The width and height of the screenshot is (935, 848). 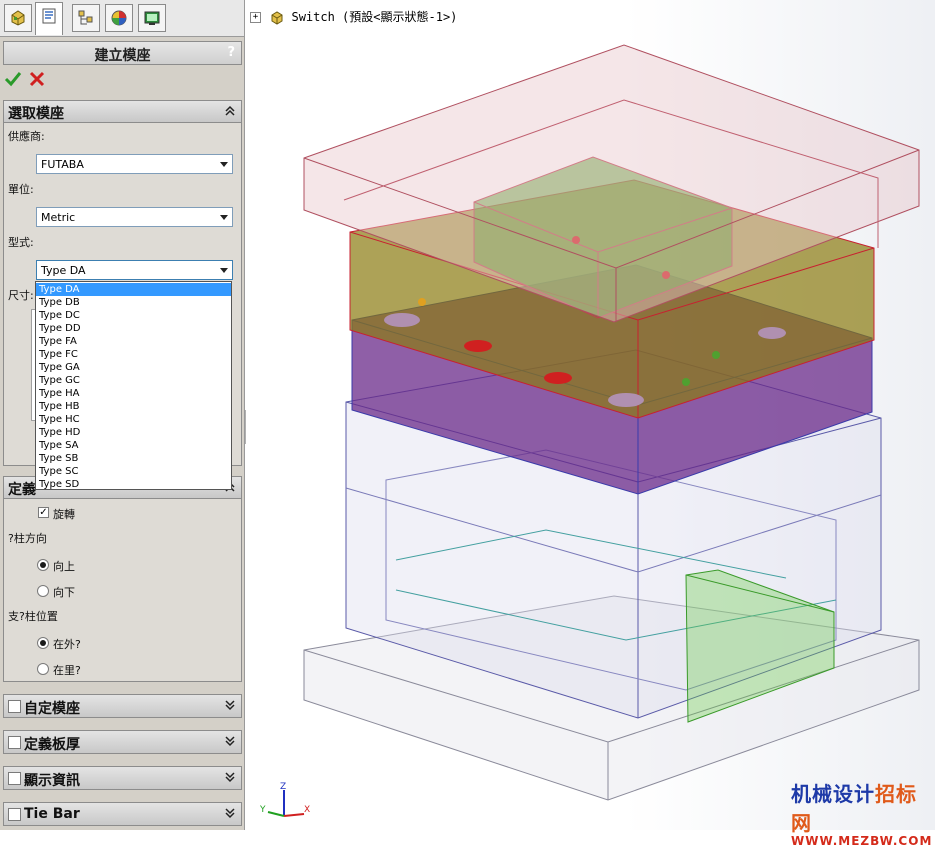 What do you see at coordinates (43, 591) in the screenshot?
I see `direction-down-radio` at bounding box center [43, 591].